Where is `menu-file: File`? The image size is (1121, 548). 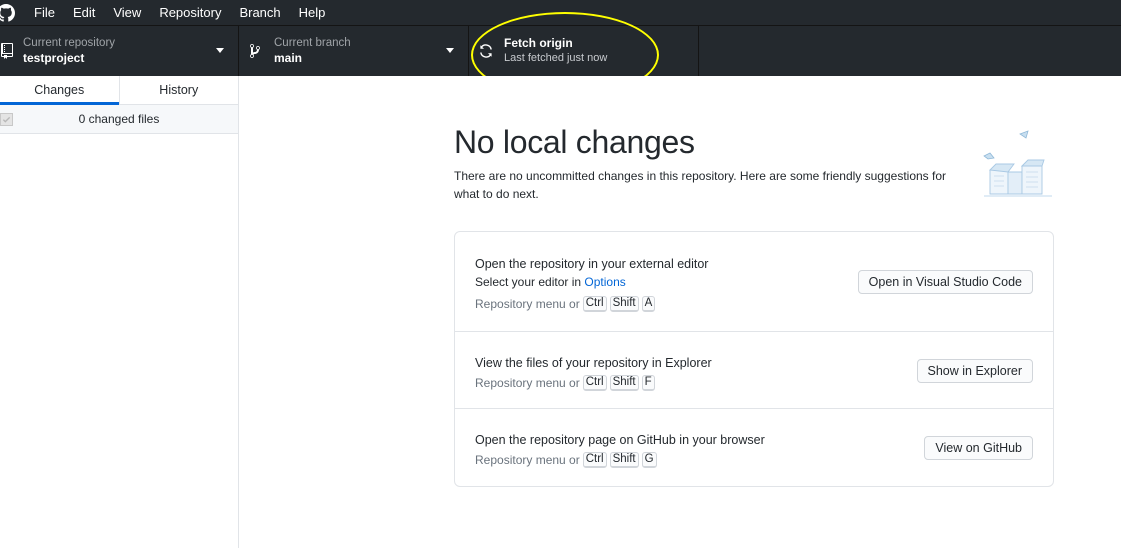
menu-file: File is located at coordinates (44, 12).